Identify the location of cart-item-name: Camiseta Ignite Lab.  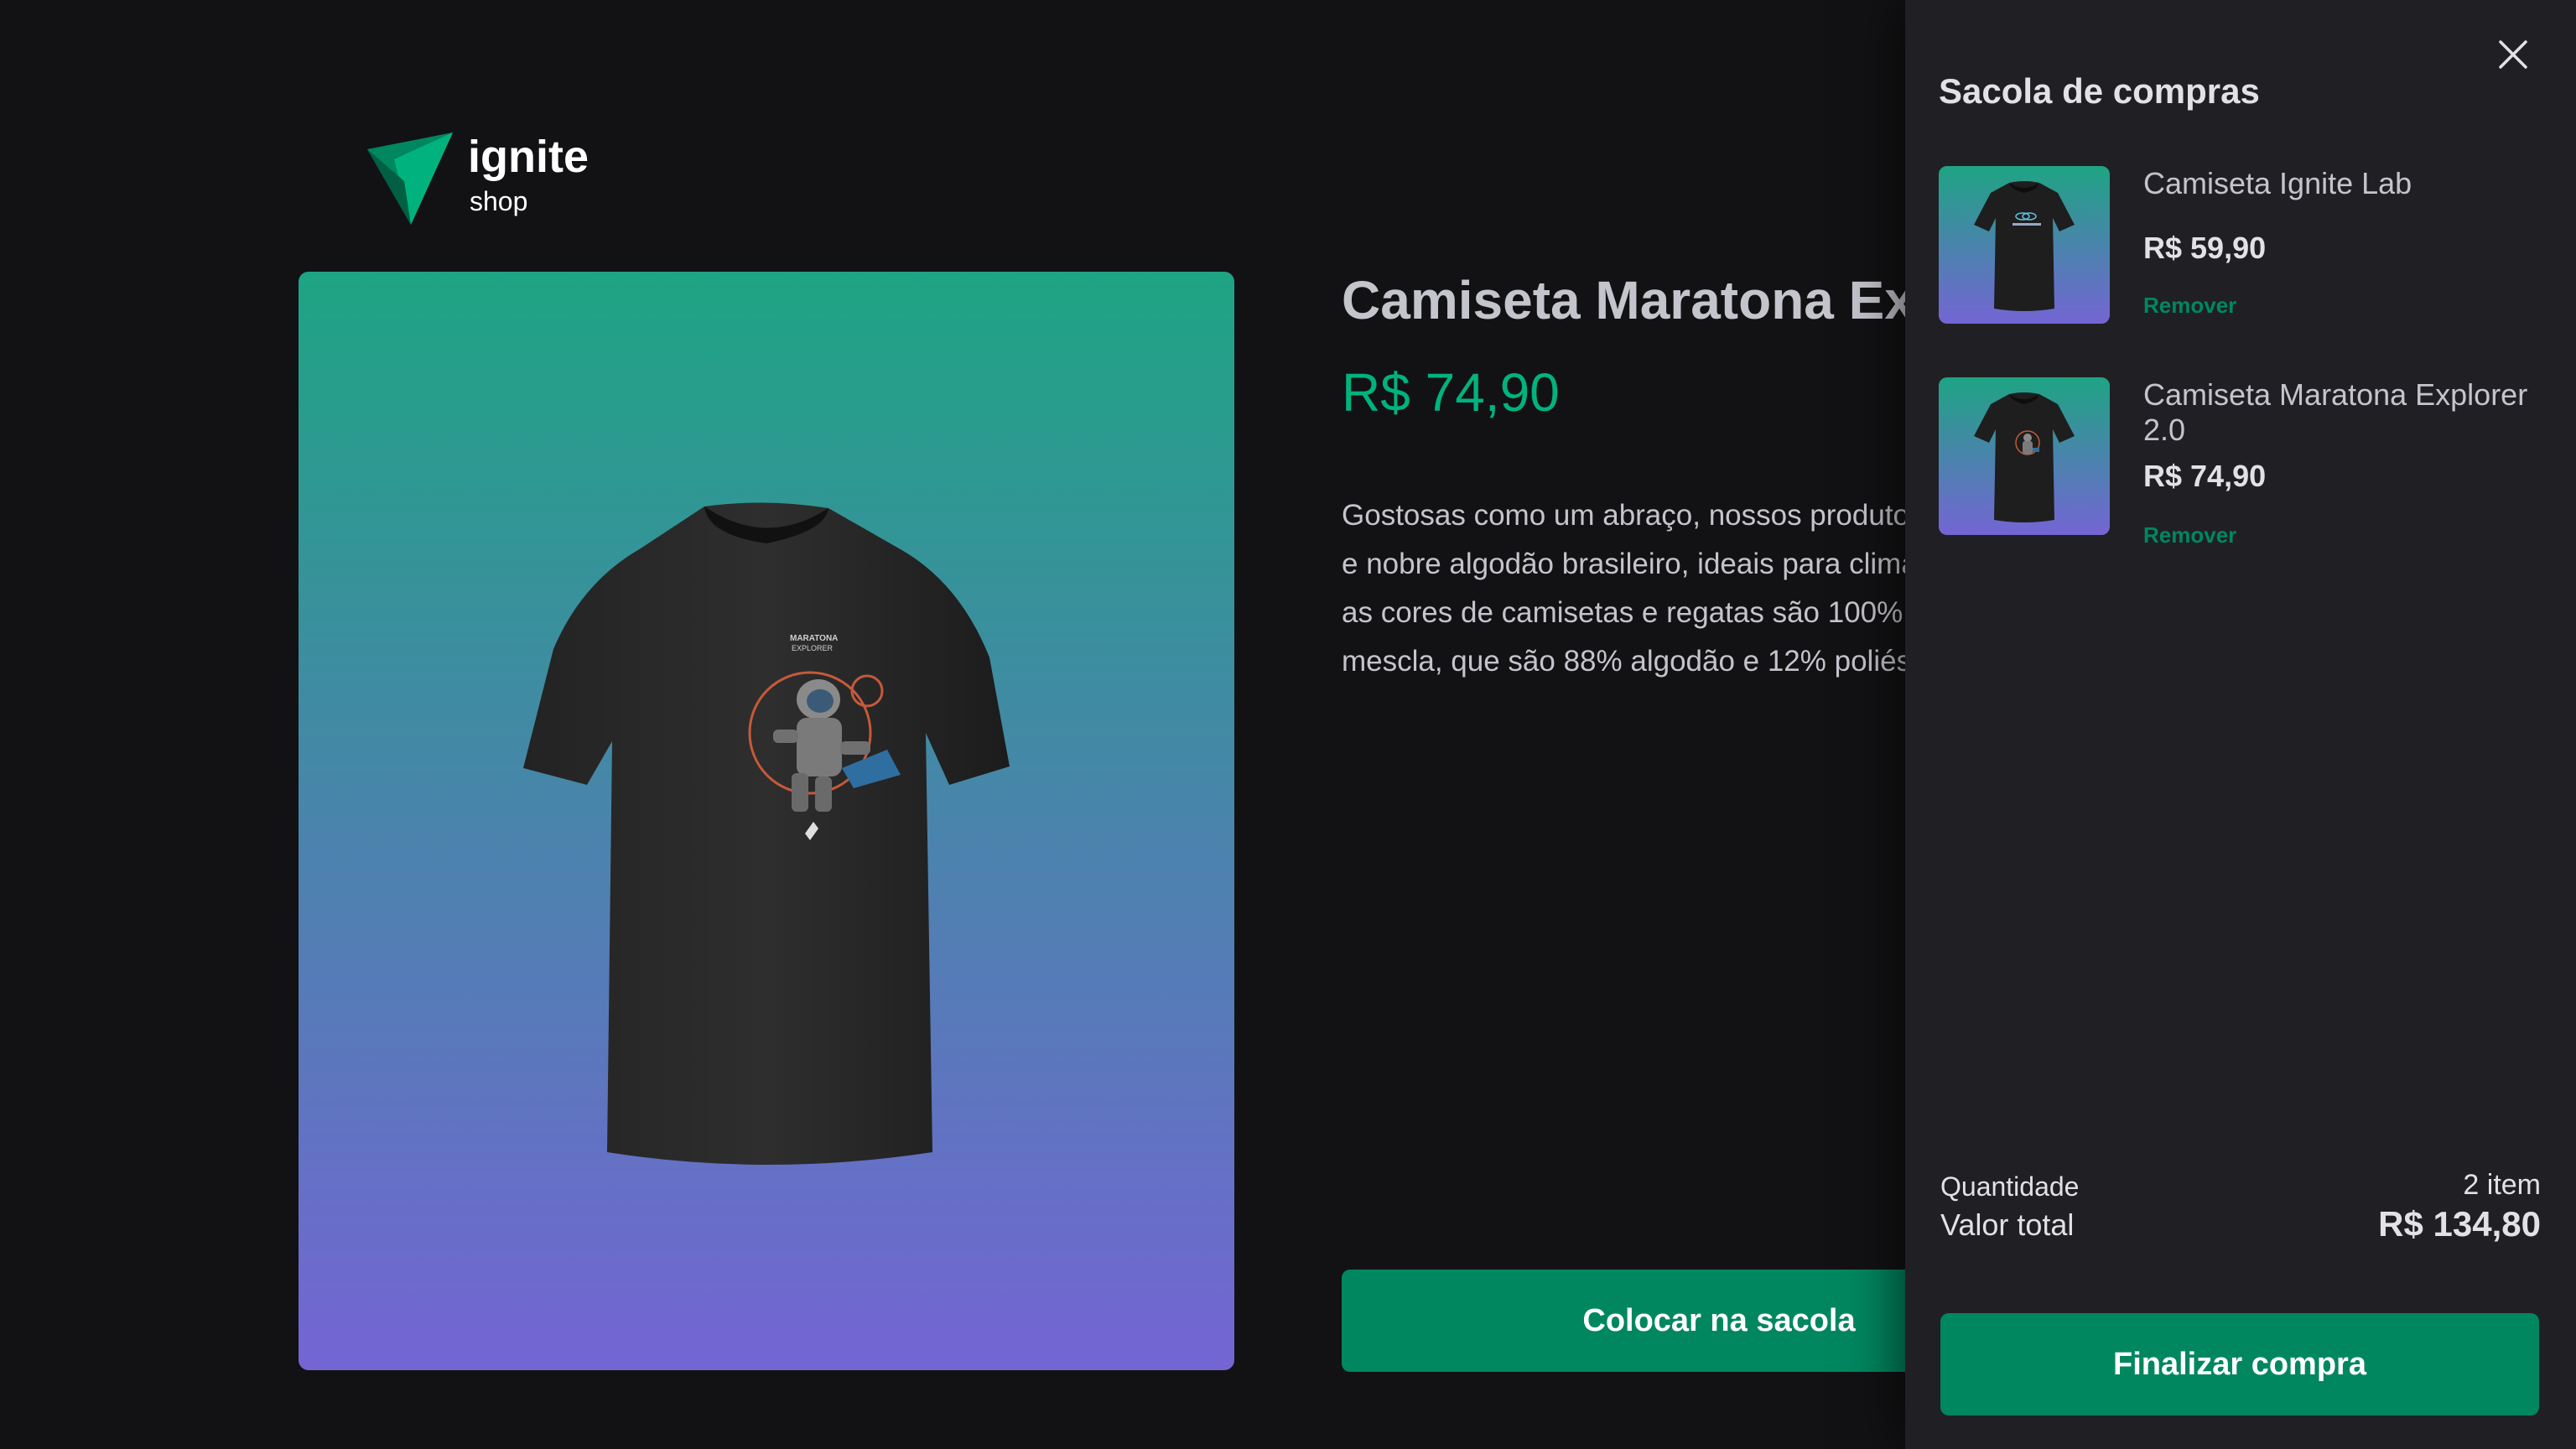
(2277, 183).